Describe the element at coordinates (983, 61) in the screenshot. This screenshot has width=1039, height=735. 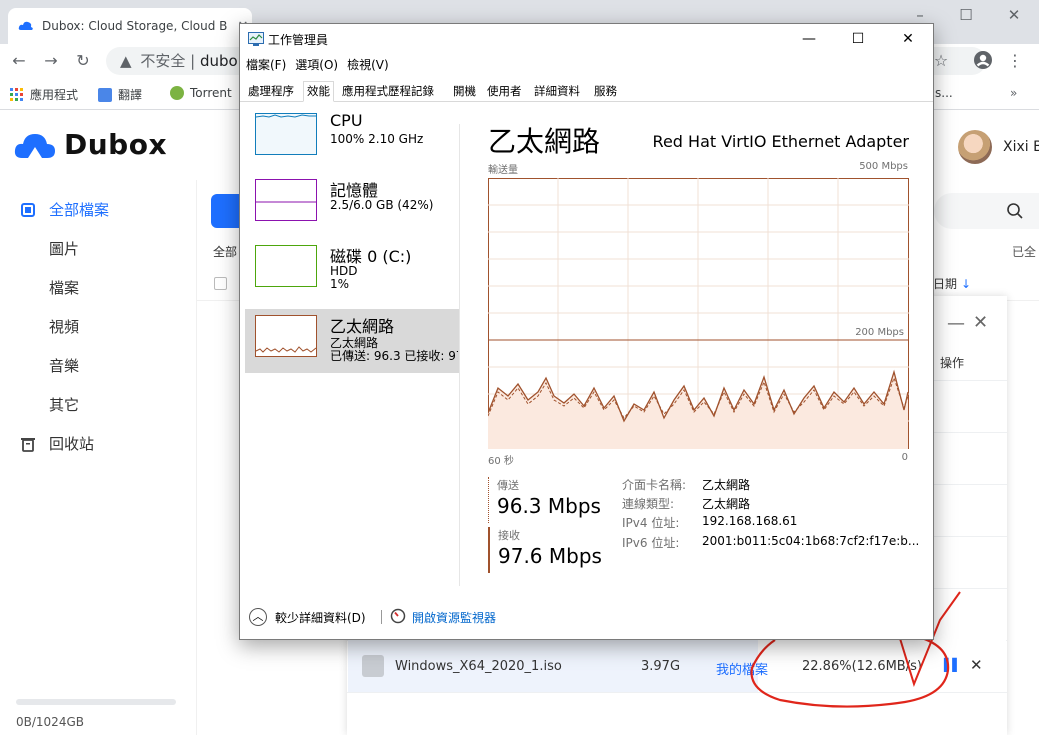
I see `profile-icon` at that location.